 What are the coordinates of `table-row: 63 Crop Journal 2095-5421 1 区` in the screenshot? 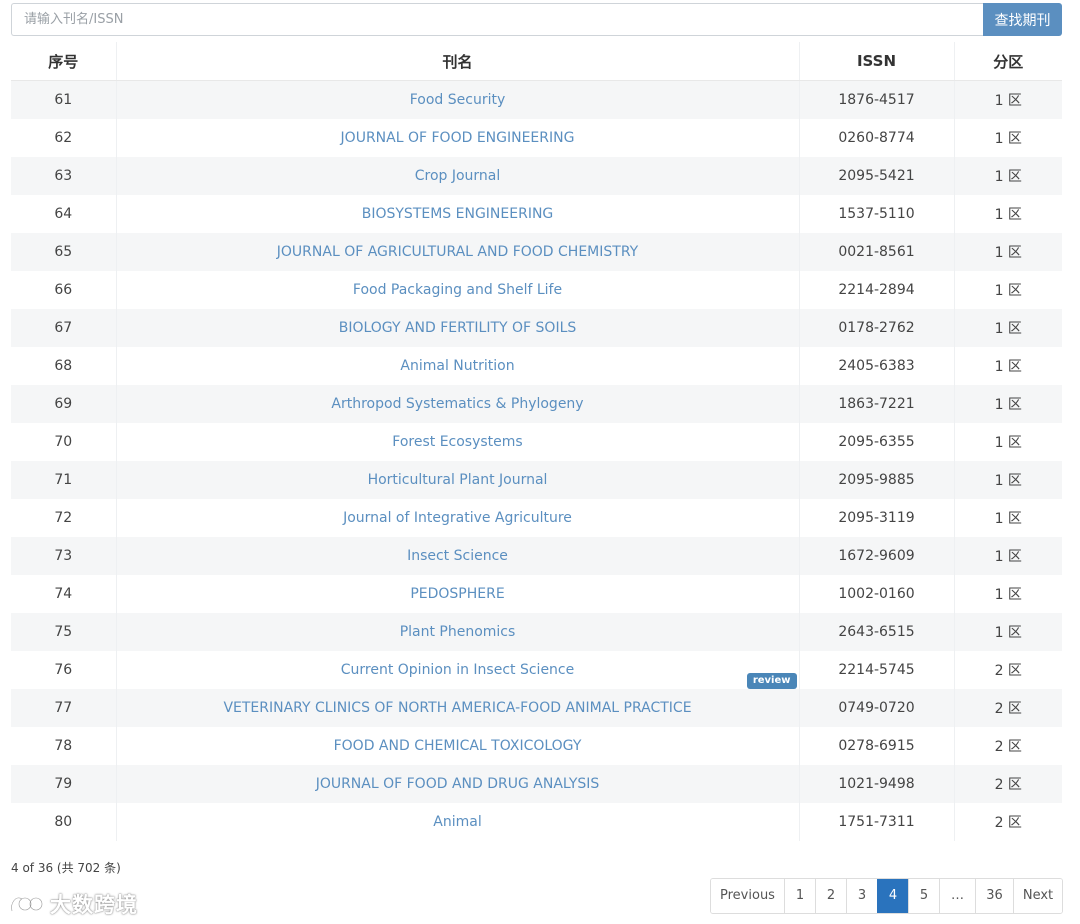 It's located at (536, 176).